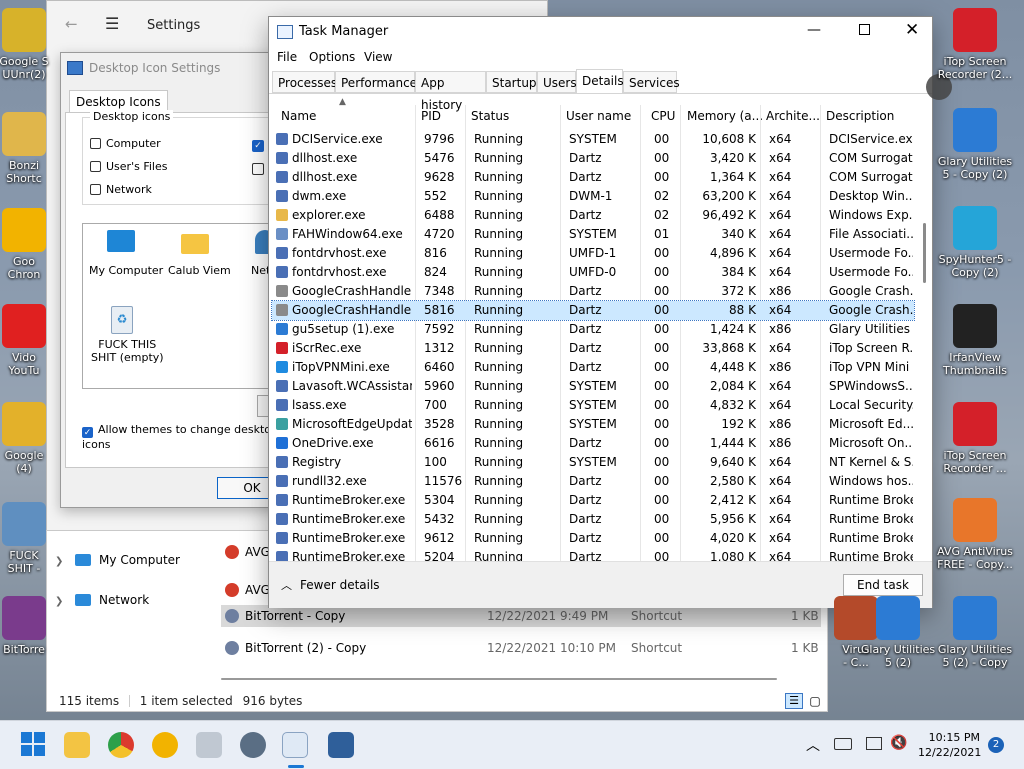 The height and width of the screenshot is (769, 1024). Describe the element at coordinates (600, 81) in the screenshot. I see `tab-details: Details` at that location.